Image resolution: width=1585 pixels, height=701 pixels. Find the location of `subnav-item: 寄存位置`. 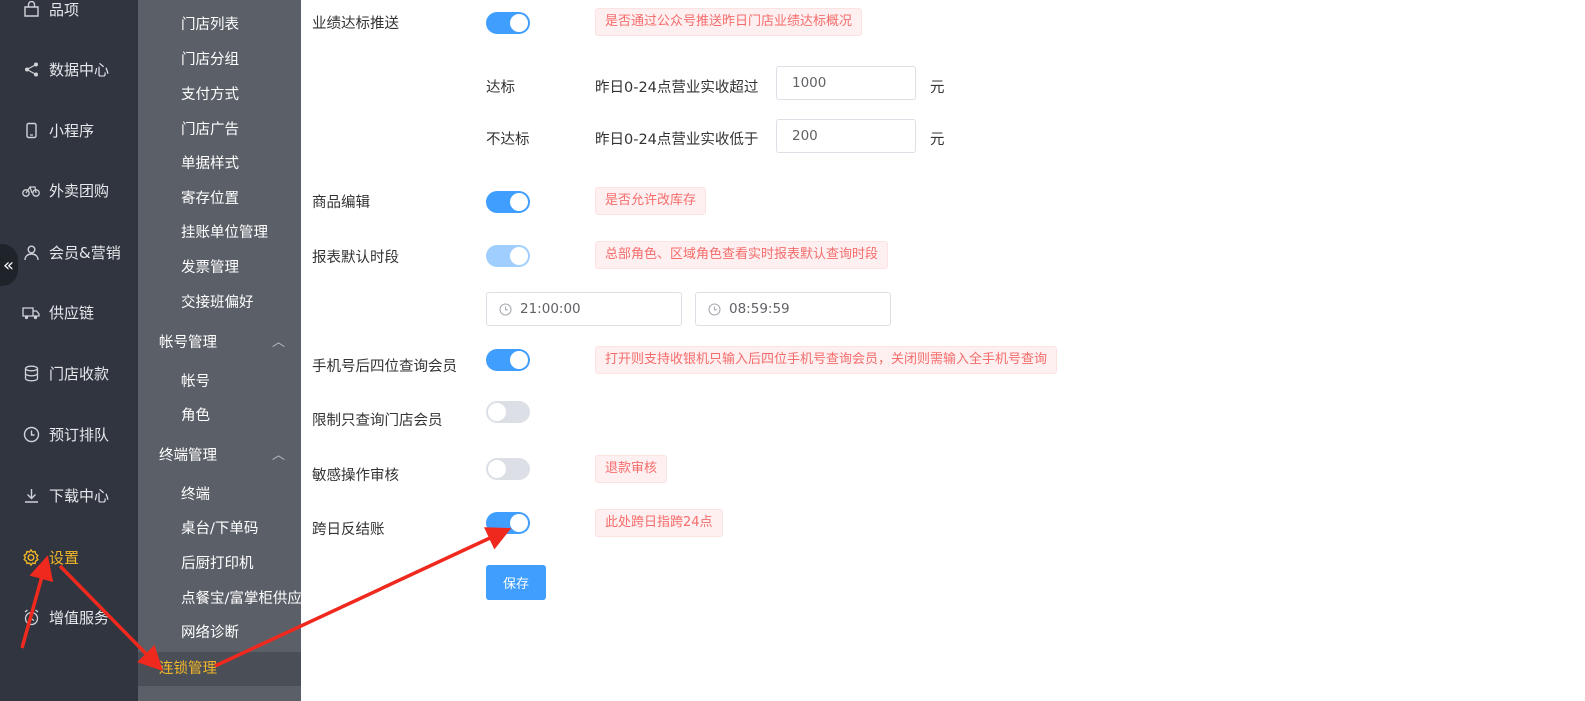

subnav-item: 寄存位置 is located at coordinates (219, 199).